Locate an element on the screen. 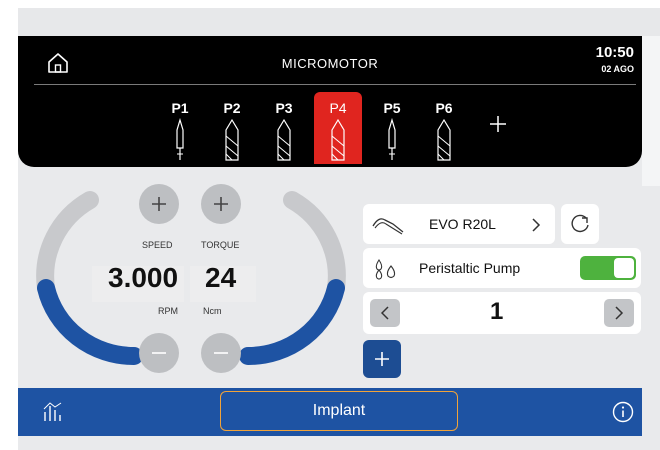 This screenshot has width=660, height=450. rotation-direction-button is located at coordinates (580, 224).